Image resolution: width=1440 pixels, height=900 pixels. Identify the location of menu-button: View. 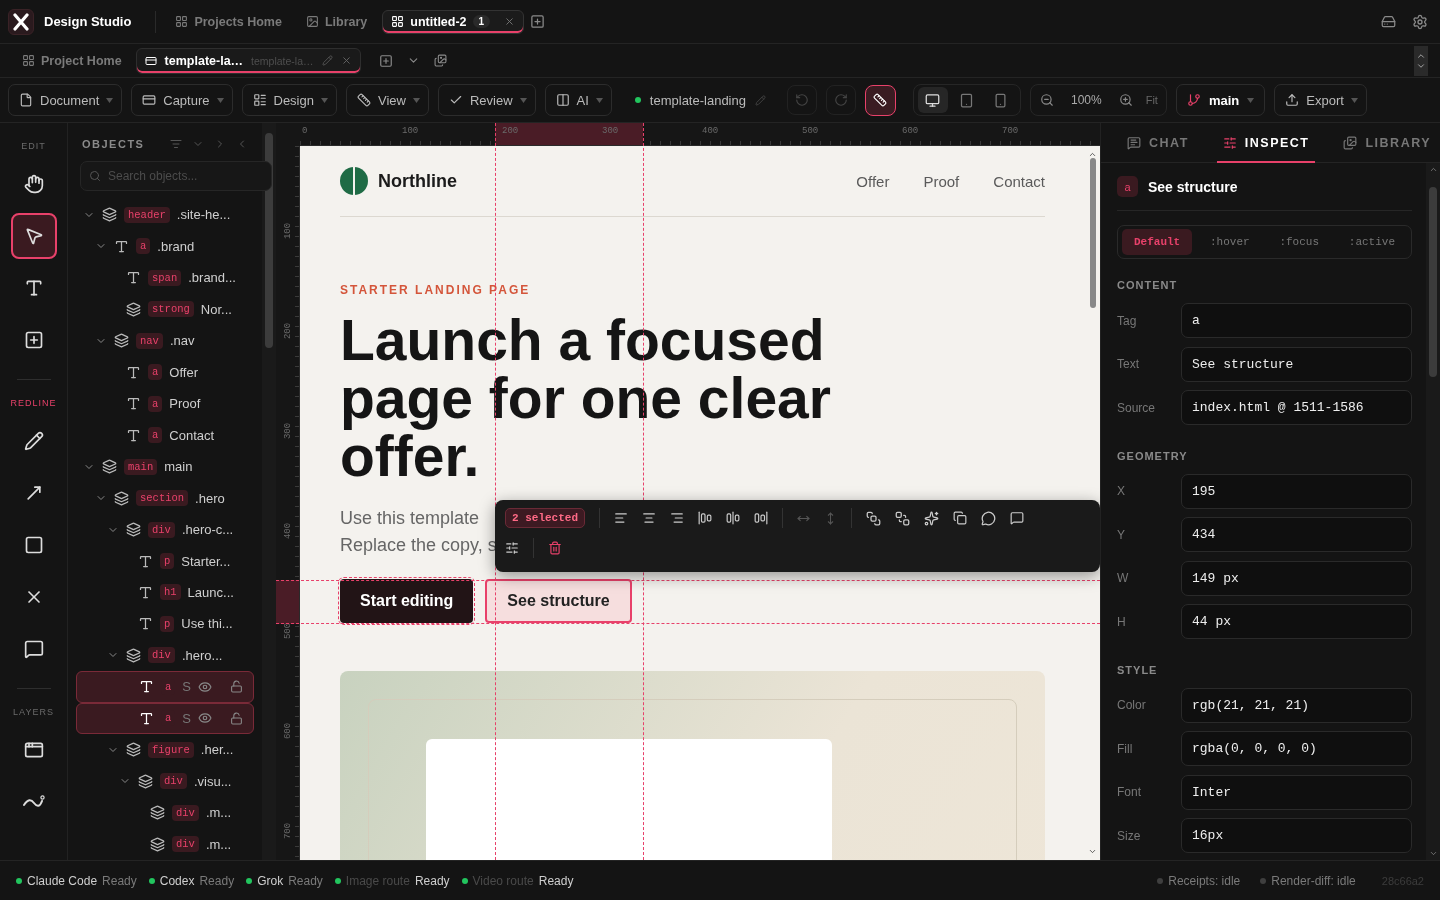
(387, 100).